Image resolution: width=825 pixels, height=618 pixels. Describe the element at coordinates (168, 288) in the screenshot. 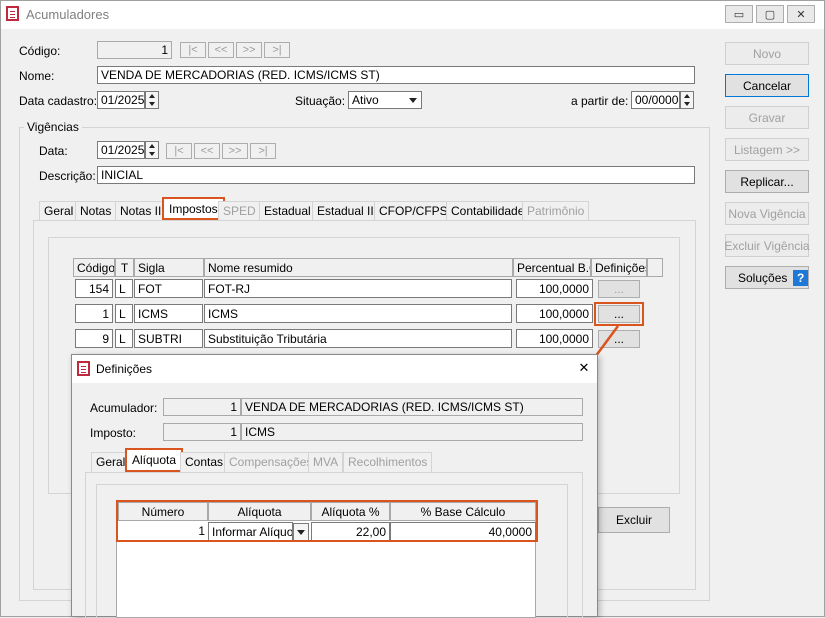

I see `row1-sigla: FOT` at that location.